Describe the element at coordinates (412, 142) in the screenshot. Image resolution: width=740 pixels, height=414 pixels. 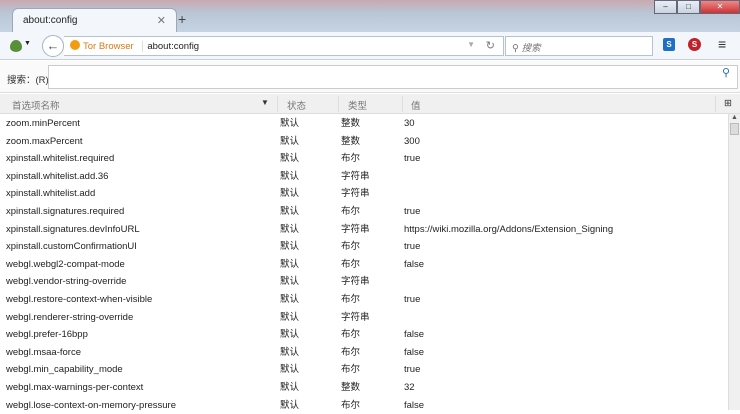
I see `pref-value: 300` at that location.